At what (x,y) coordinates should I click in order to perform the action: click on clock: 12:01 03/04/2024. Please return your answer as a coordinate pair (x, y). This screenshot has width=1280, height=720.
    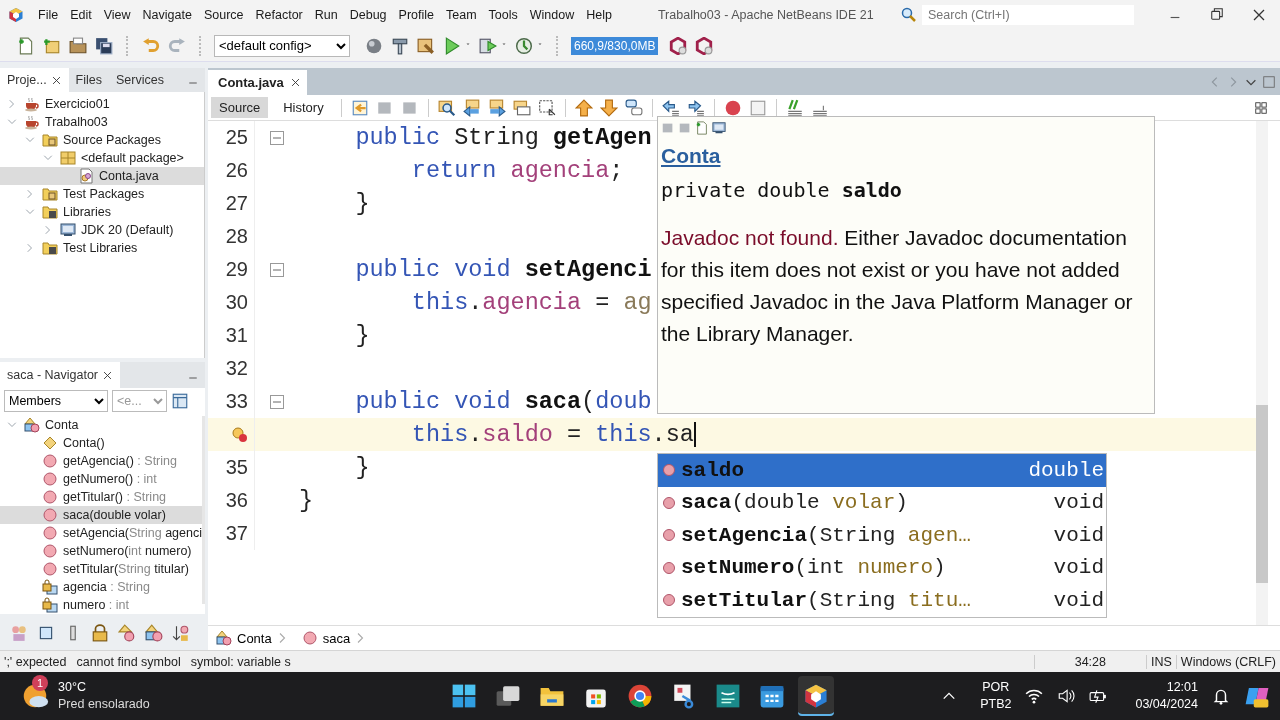
    Looking at the image, I should click on (1166, 696).